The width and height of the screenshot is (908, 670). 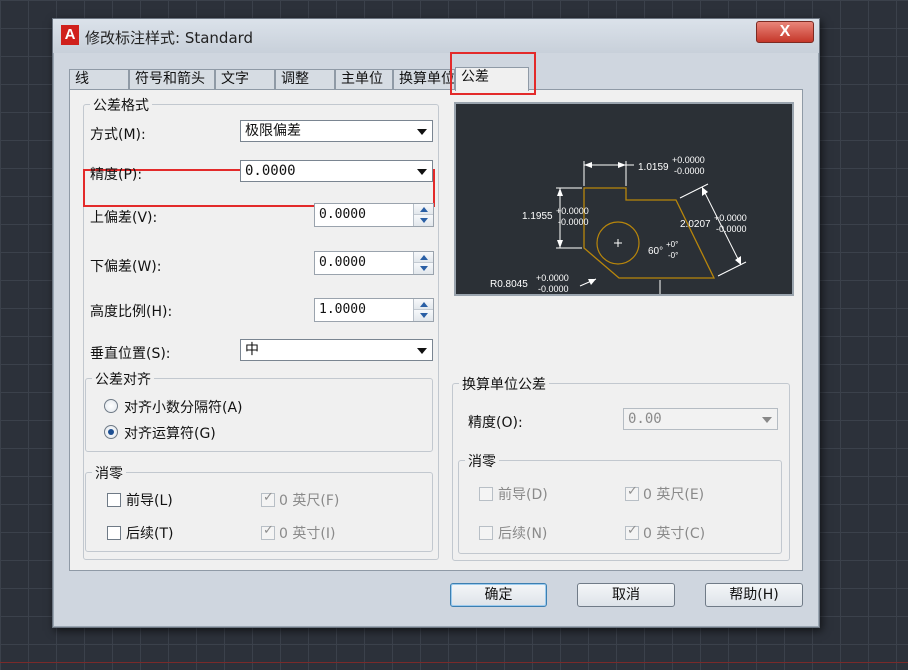 I want to click on alternate-unit-tolerance-title: 换算单位公差, so click(x=504, y=384).